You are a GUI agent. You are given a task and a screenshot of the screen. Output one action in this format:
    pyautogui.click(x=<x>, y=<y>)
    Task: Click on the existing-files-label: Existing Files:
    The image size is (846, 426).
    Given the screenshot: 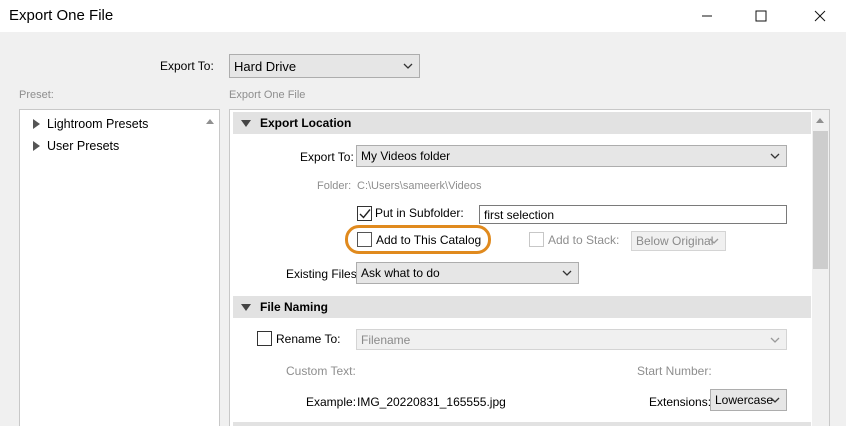 What is the action you would take?
    pyautogui.click(x=323, y=274)
    